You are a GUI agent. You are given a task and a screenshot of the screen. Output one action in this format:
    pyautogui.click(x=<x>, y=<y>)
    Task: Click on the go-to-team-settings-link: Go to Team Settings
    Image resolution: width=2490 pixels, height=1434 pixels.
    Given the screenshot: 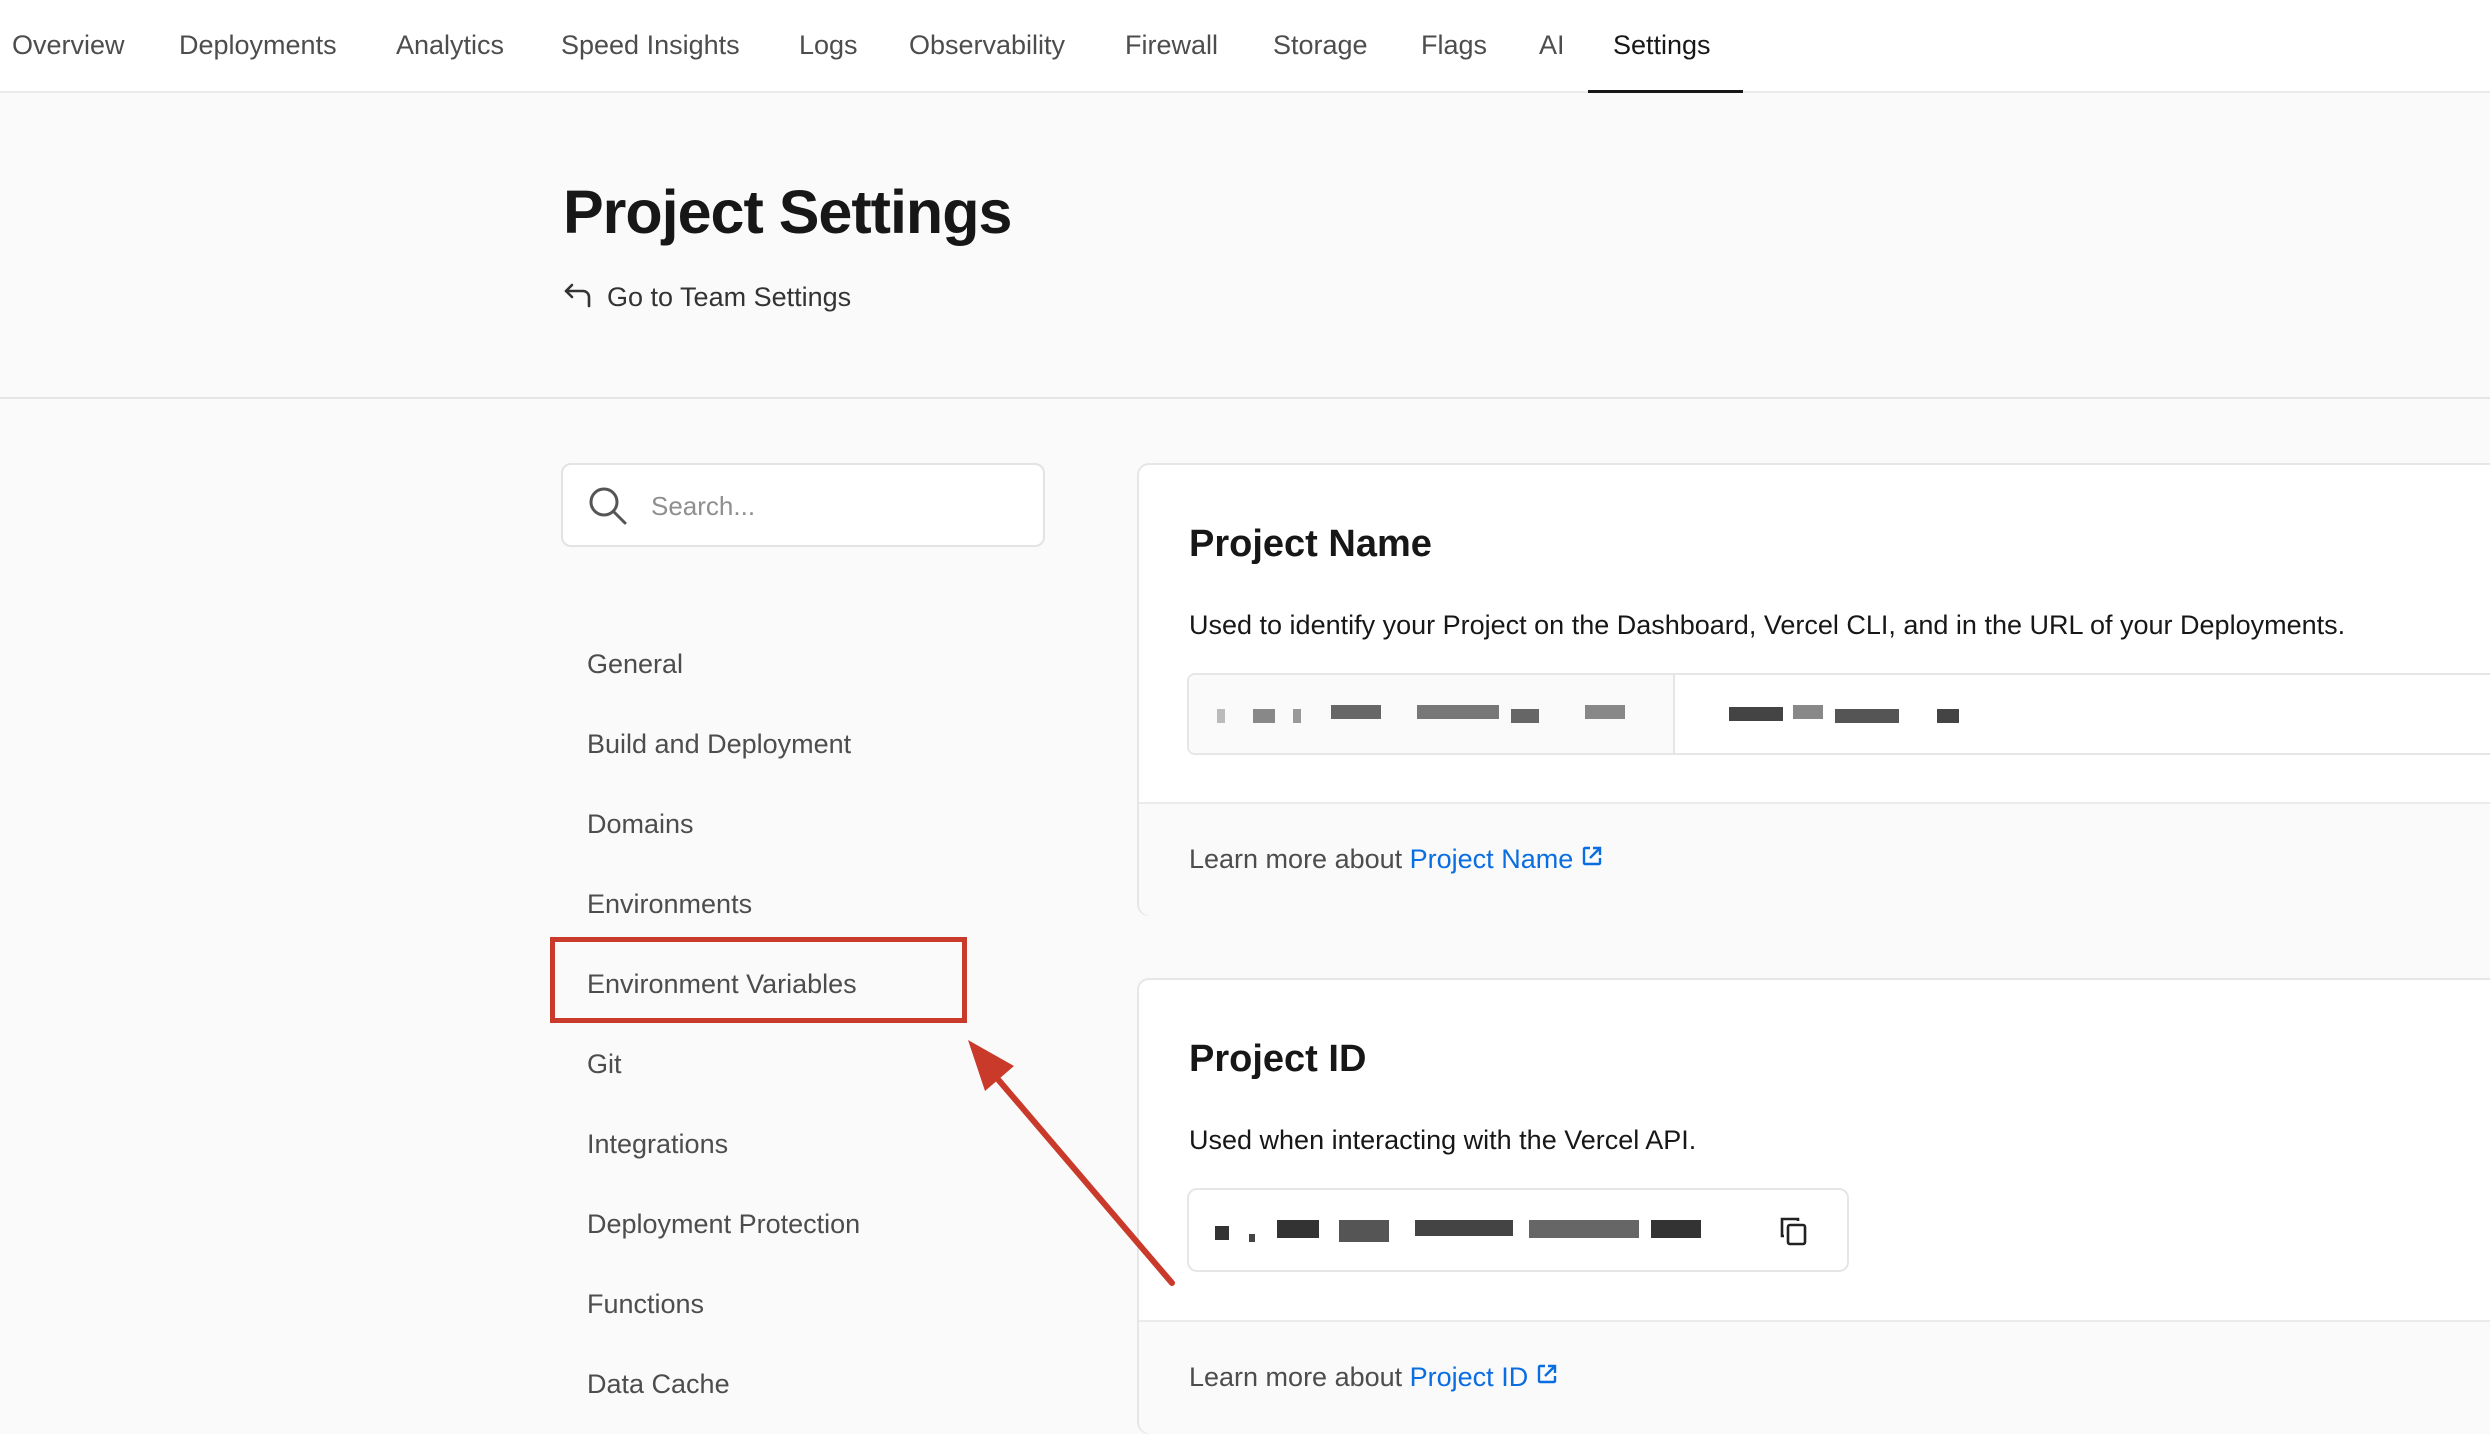 What is the action you would take?
    pyautogui.click(x=707, y=297)
    